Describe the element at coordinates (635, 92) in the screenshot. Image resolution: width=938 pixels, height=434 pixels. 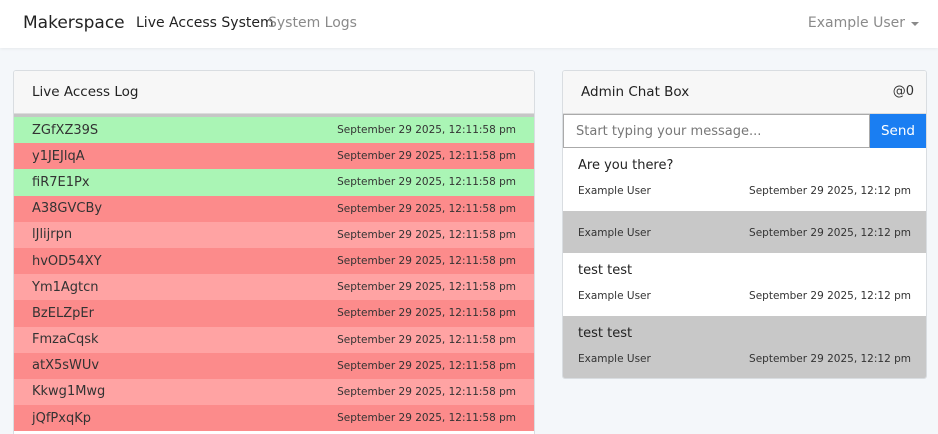
I see `admin-chat-box-title: Admin Chat Box` at that location.